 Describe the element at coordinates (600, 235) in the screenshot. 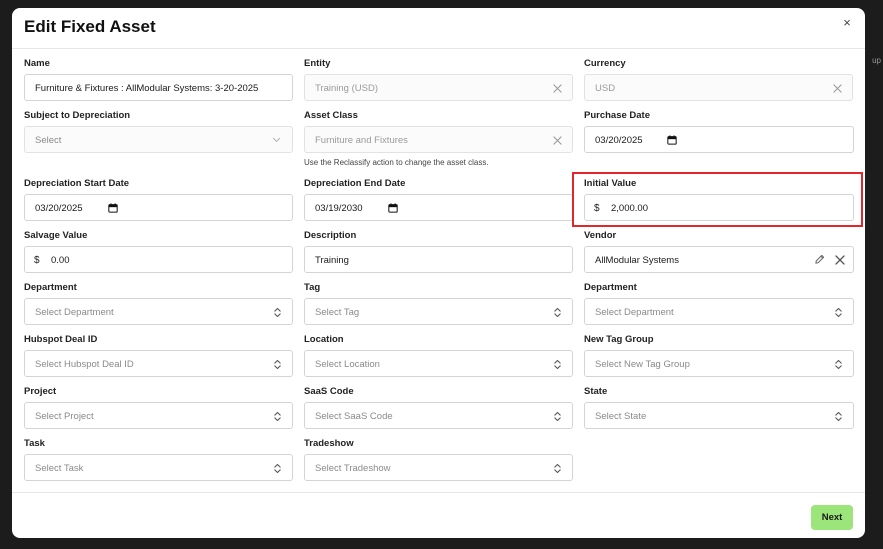

I see `vendor-label: Vendor` at that location.